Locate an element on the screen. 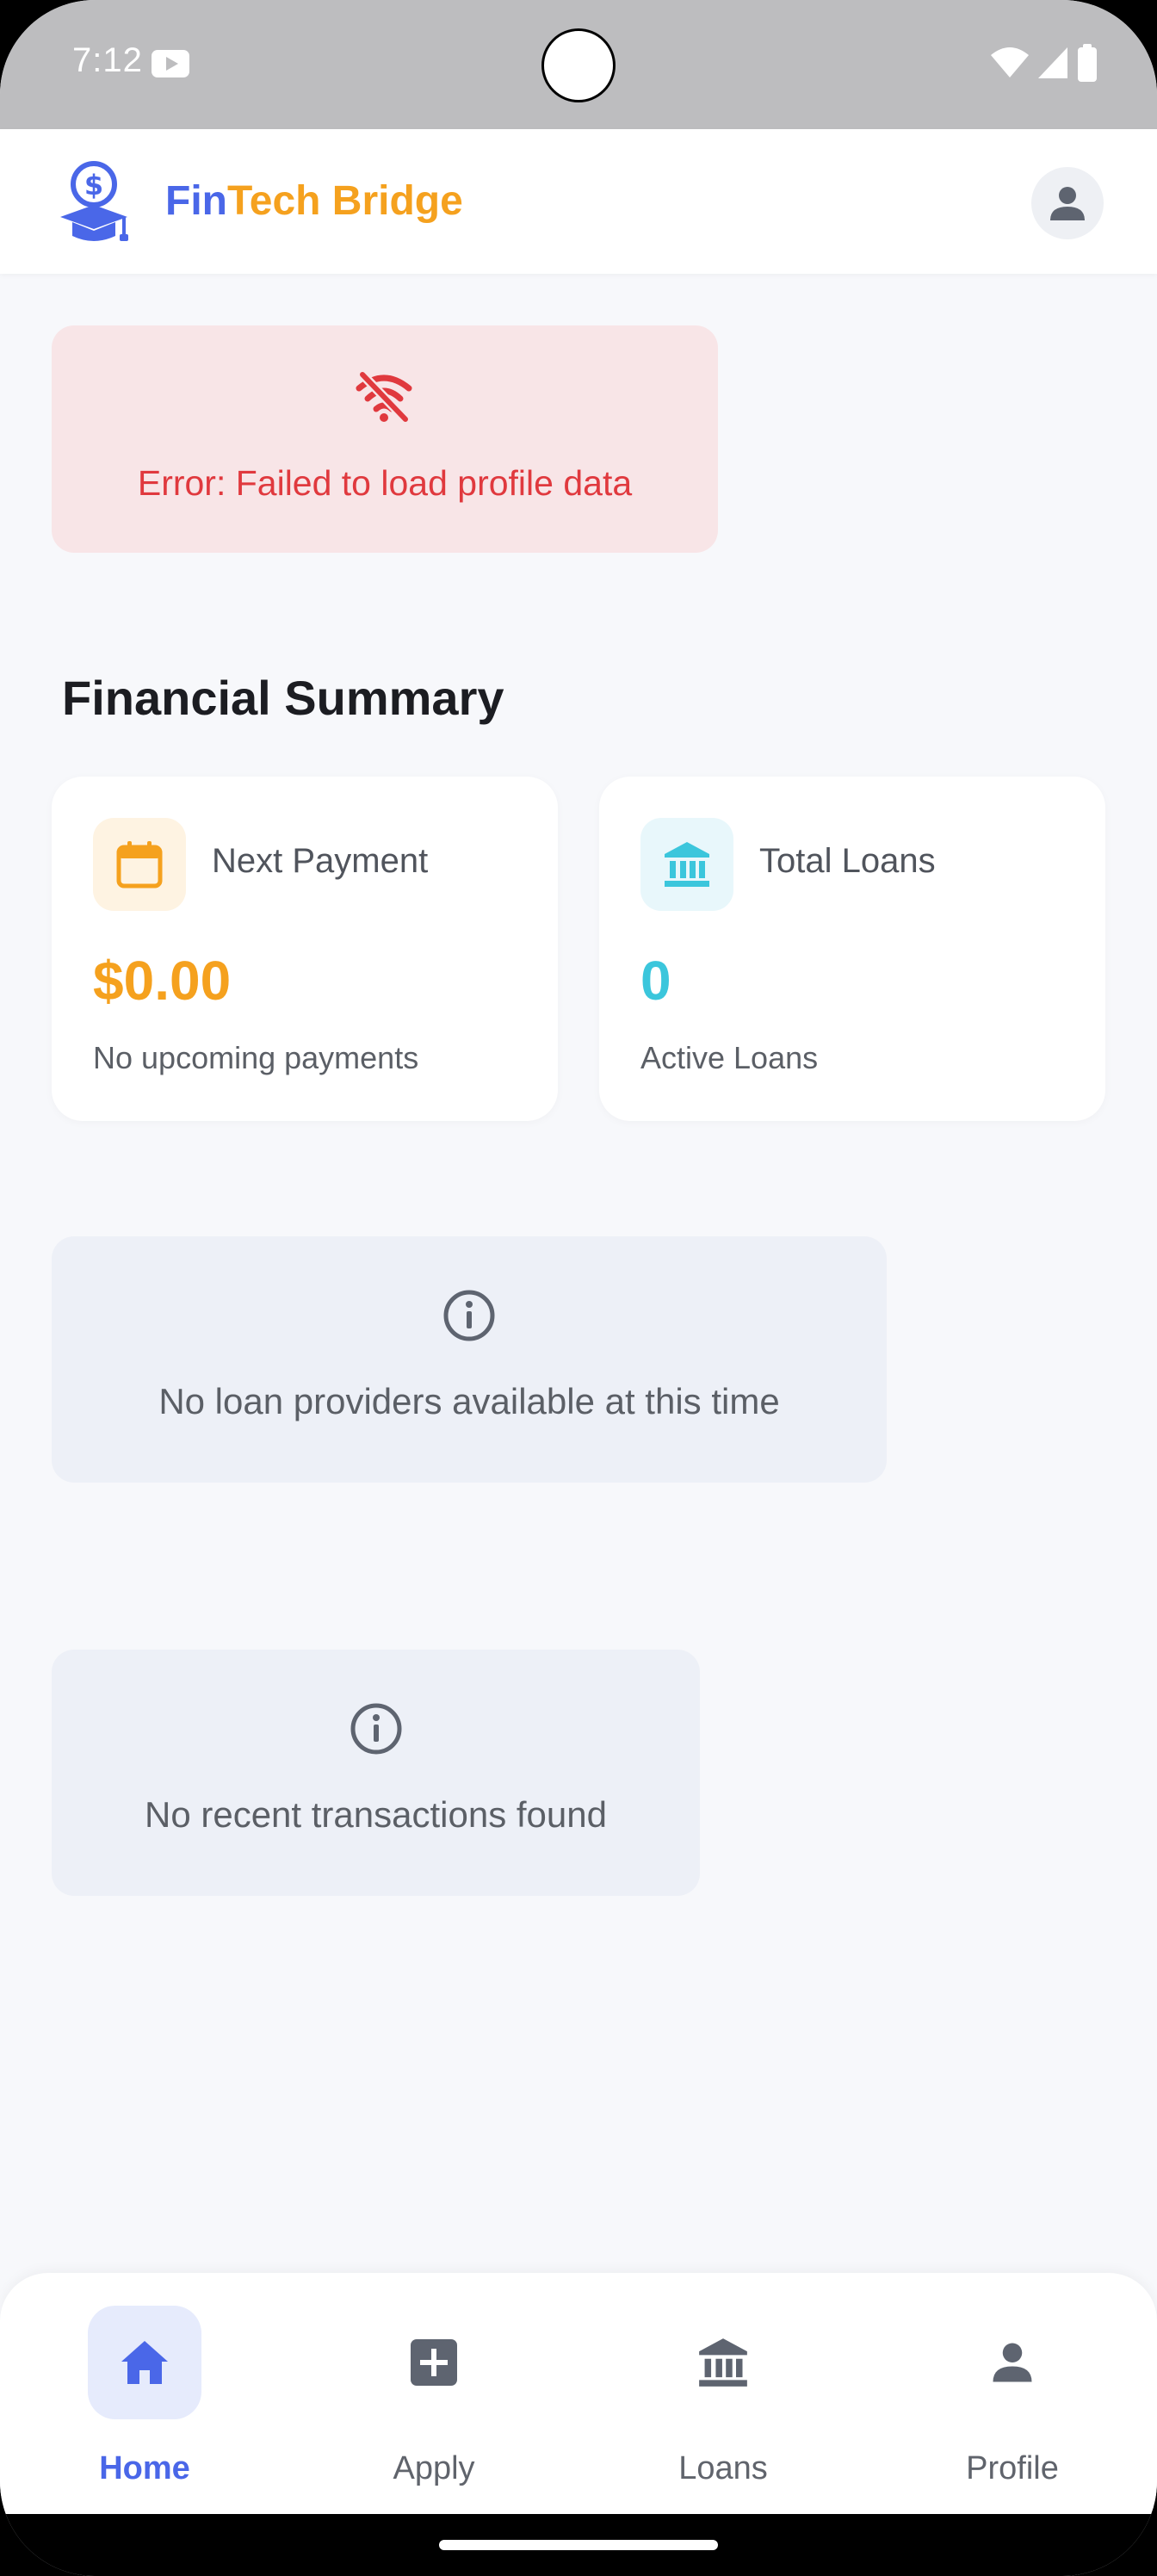  calendar-icon-box is located at coordinates (139, 865).